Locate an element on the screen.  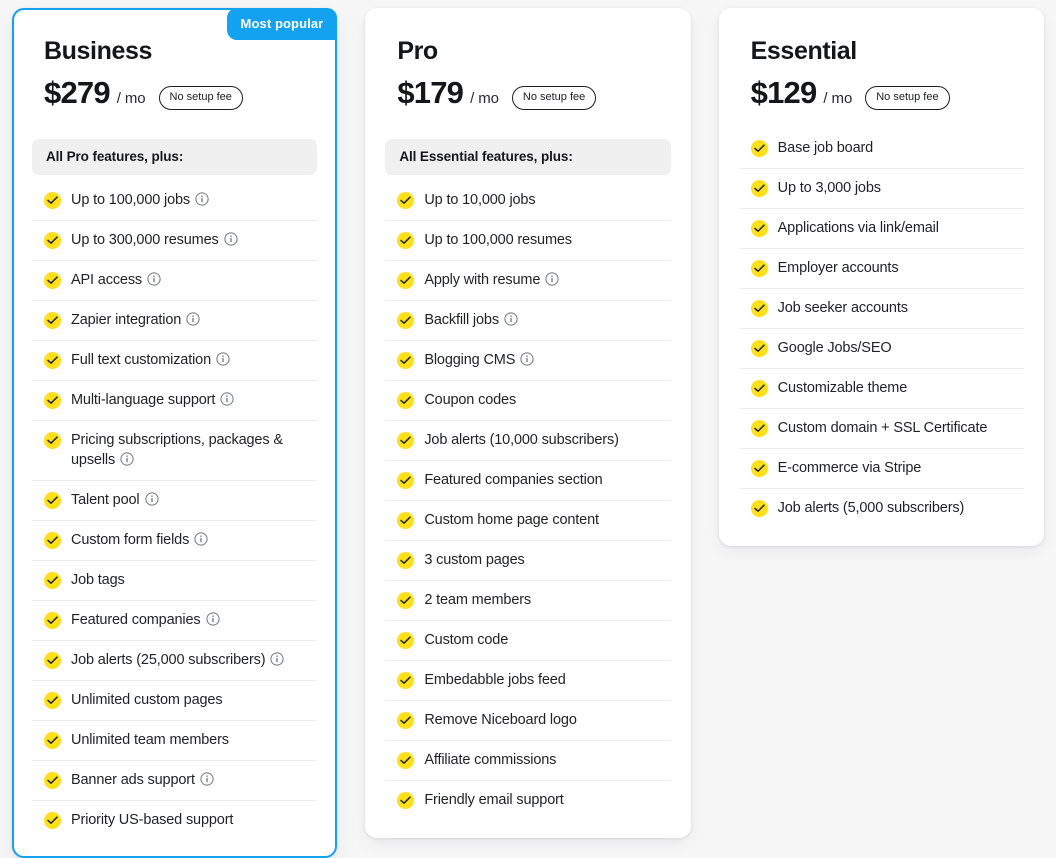
price-row: $179 / mo No setup fee is located at coordinates (533, 95).